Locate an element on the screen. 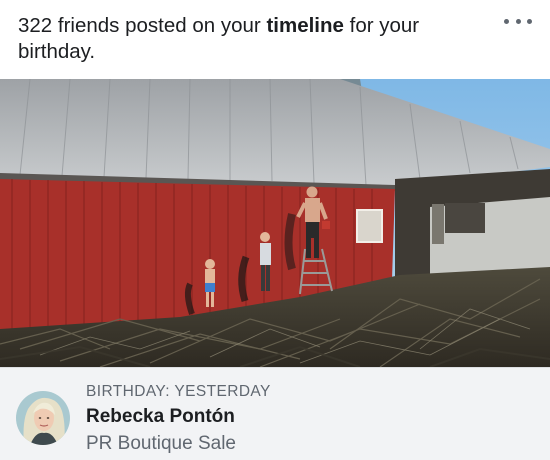  header-prefix: 322 friends posted on your is located at coordinates (142, 25).